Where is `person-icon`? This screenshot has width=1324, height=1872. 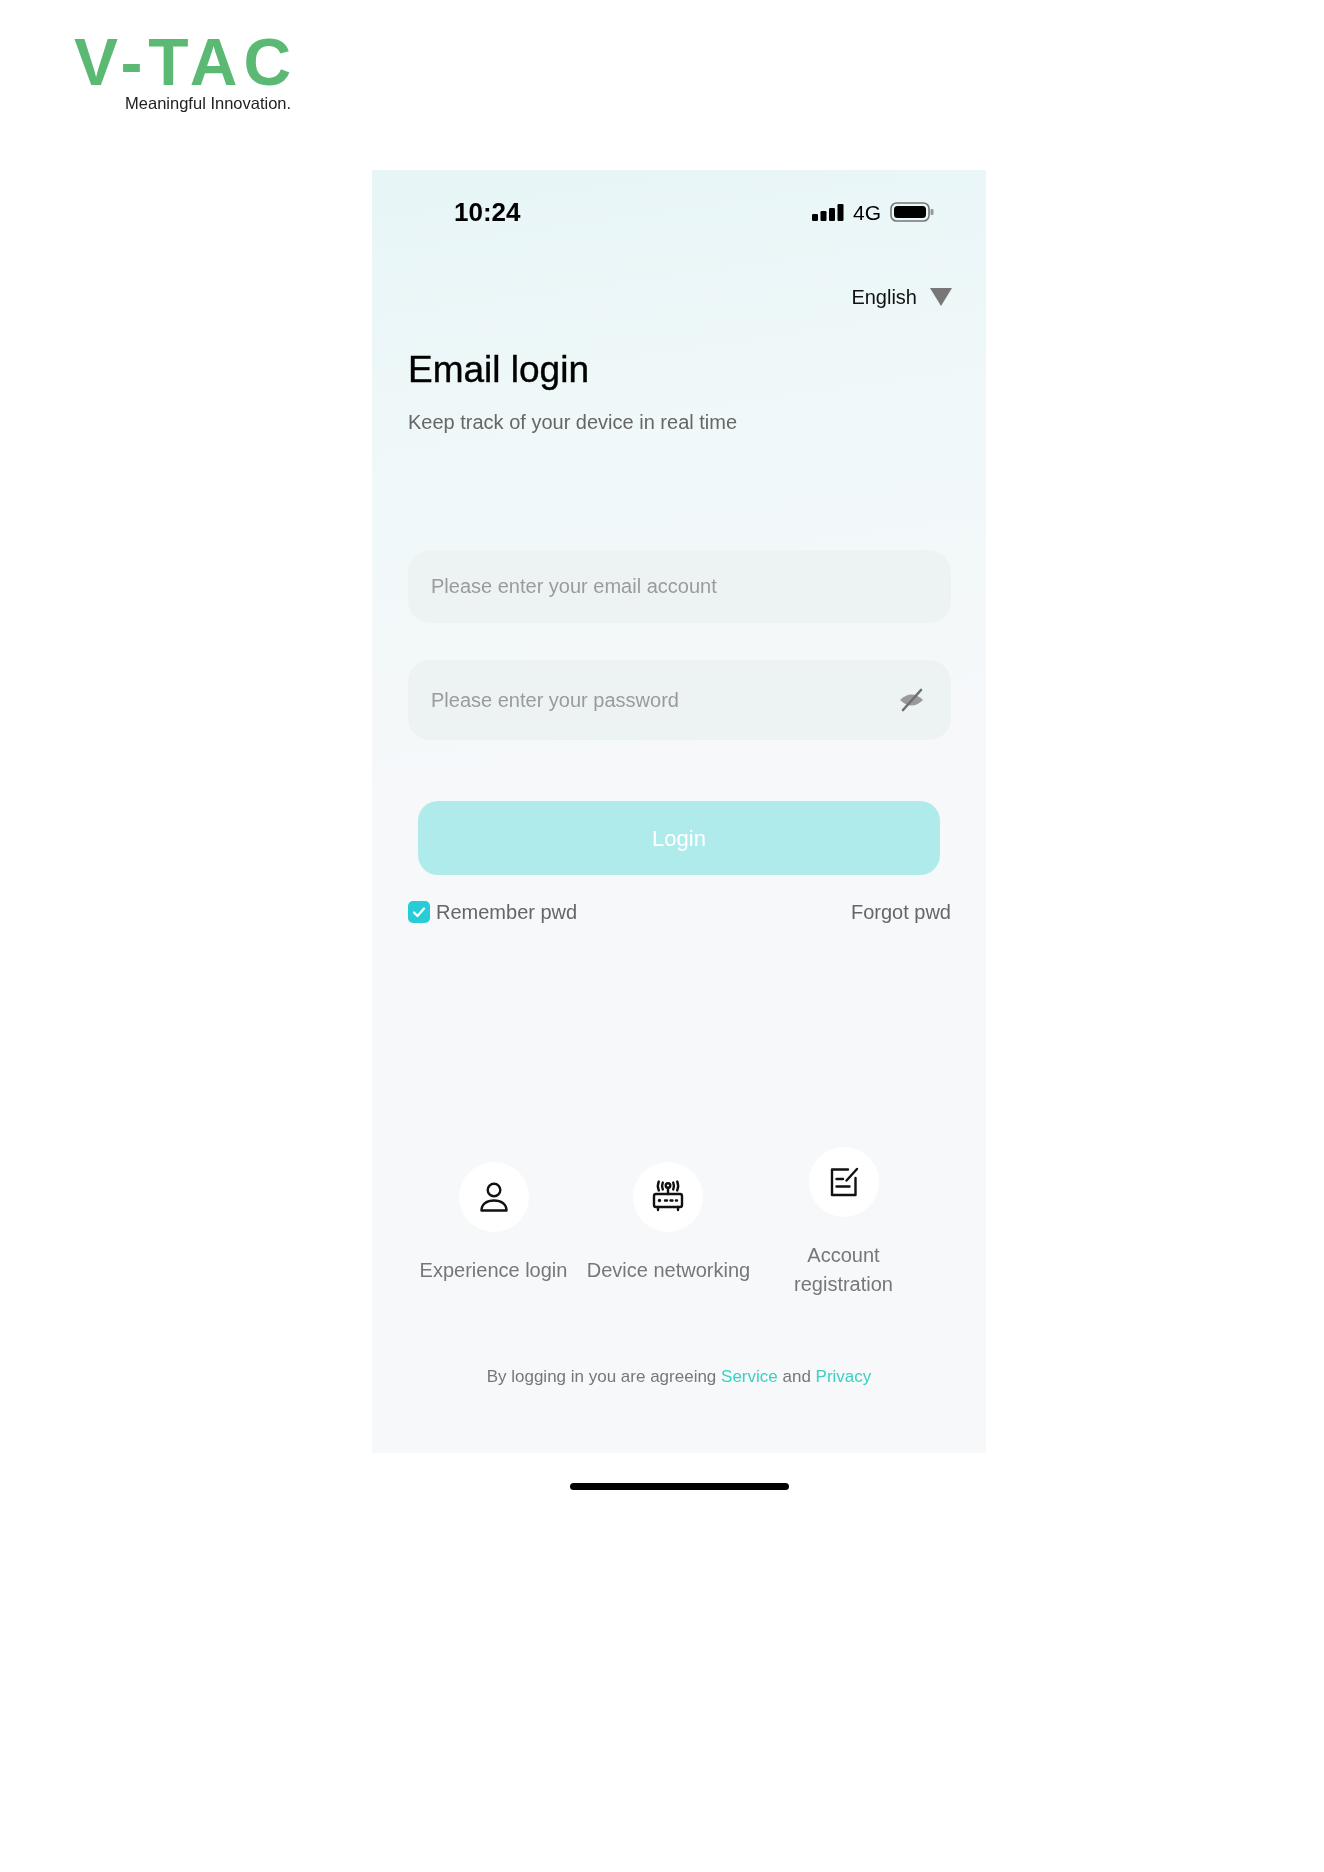 person-icon is located at coordinates (493, 1196).